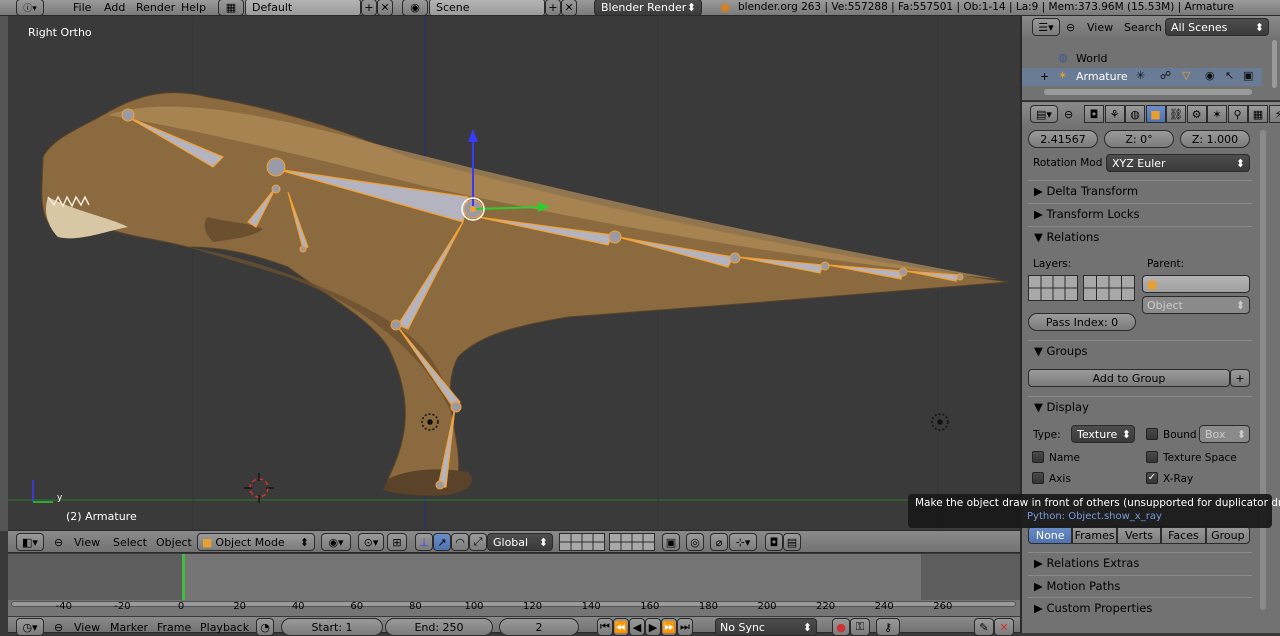 The width and height of the screenshot is (1280, 636). Describe the element at coordinates (1140, 190) in the screenshot. I see `panel-delta-transform: ▶ Delta Transform` at that location.